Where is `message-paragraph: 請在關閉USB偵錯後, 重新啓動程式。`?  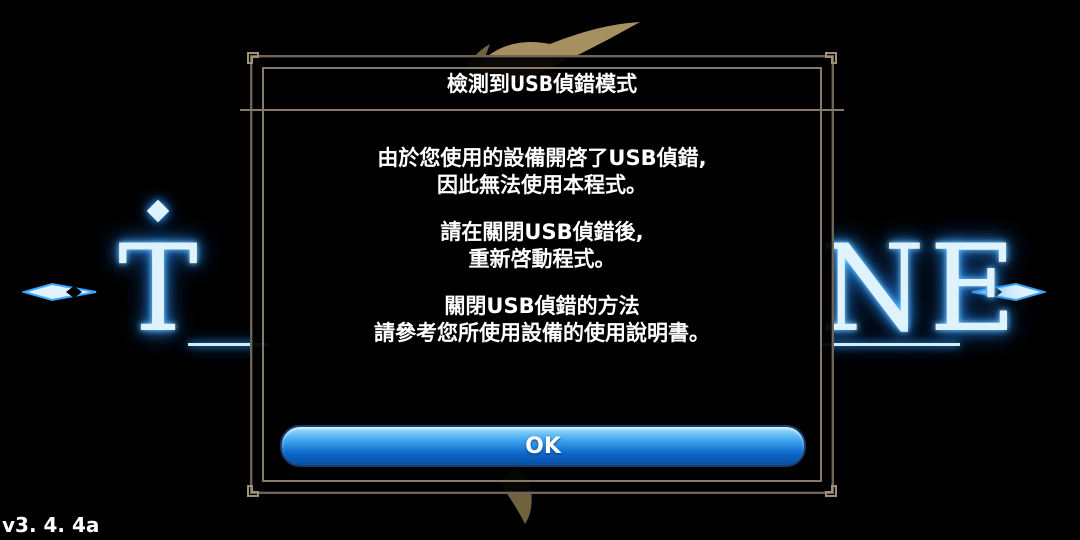 message-paragraph: 請在關閉USB偵錯後, 重新啓動程式。 is located at coordinates (542, 246).